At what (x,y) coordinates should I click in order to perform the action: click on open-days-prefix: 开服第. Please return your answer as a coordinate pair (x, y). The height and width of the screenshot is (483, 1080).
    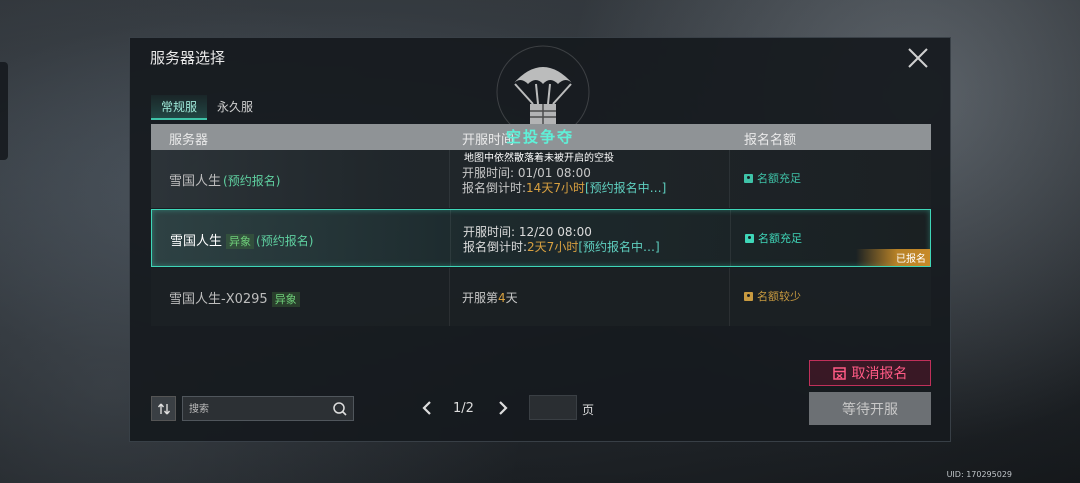
    Looking at the image, I should click on (480, 298).